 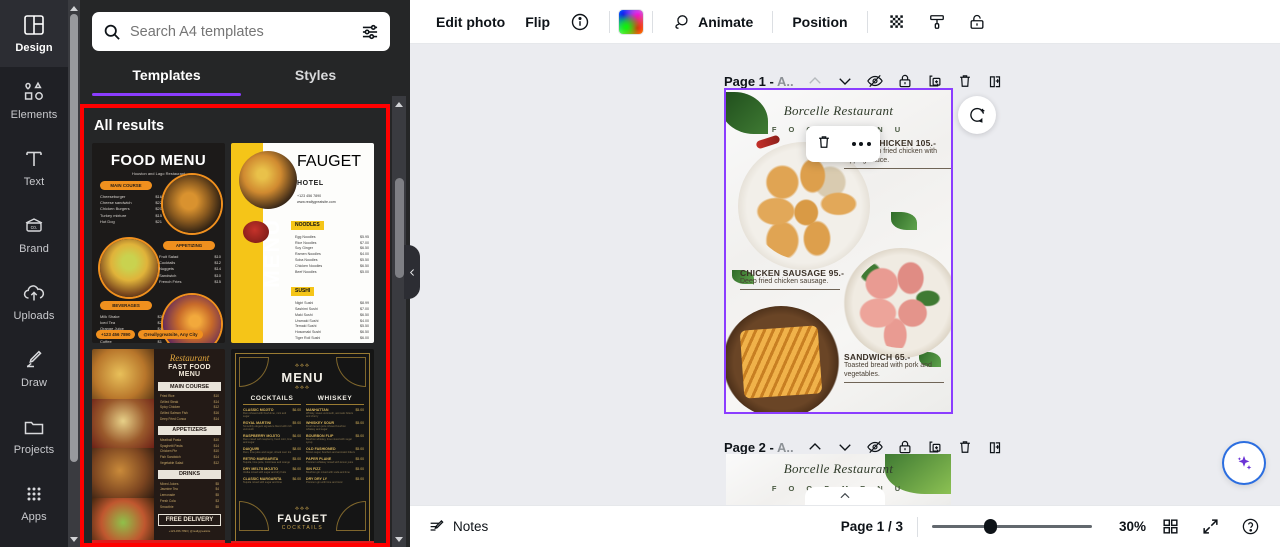 What do you see at coordinates (302, 542) in the screenshot?
I see `t4-red-strip` at bounding box center [302, 542].